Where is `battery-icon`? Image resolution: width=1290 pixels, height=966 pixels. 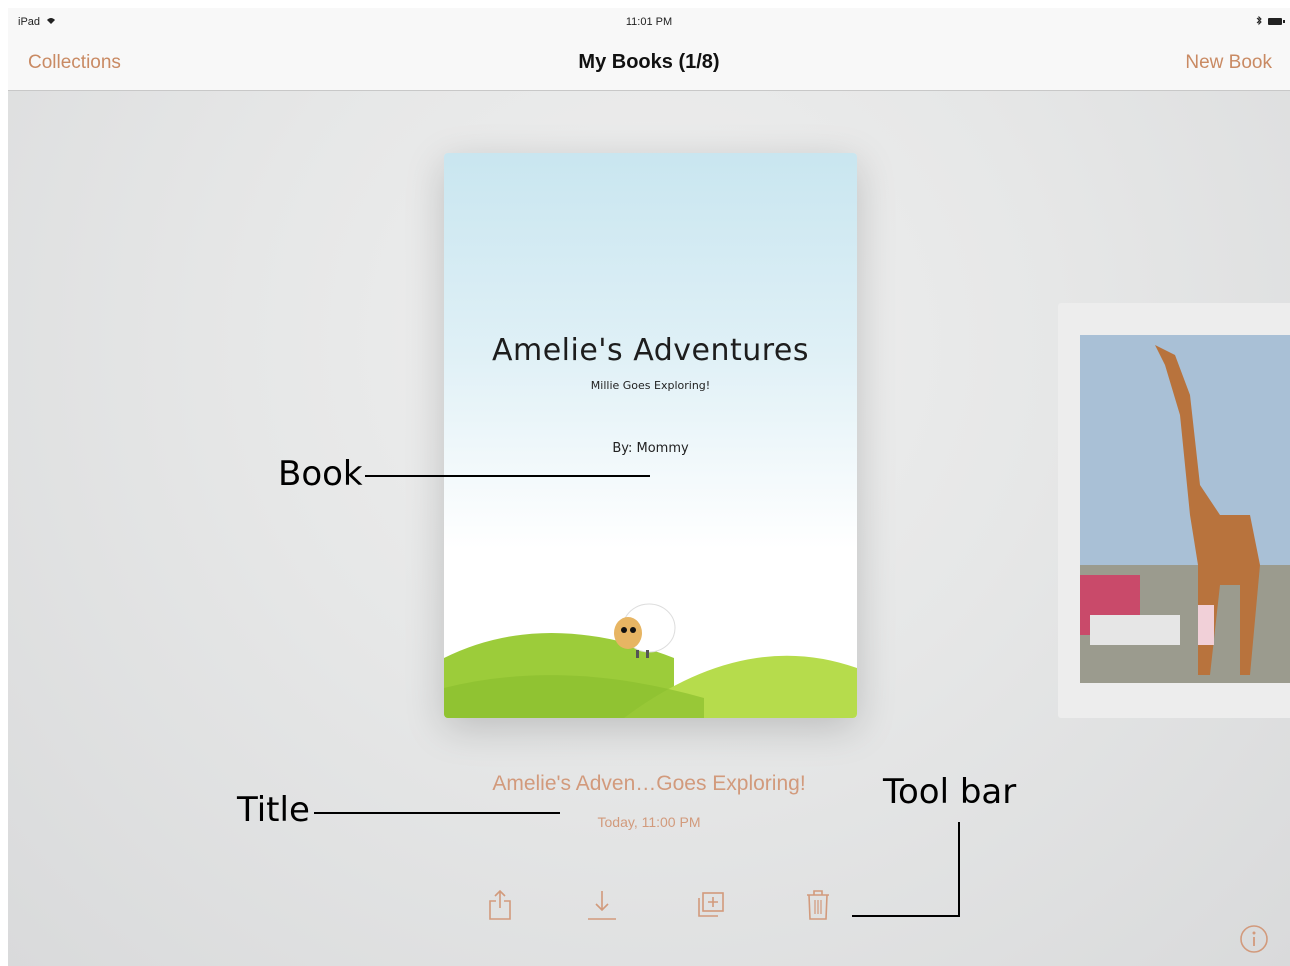 battery-icon is located at coordinates (1276, 21).